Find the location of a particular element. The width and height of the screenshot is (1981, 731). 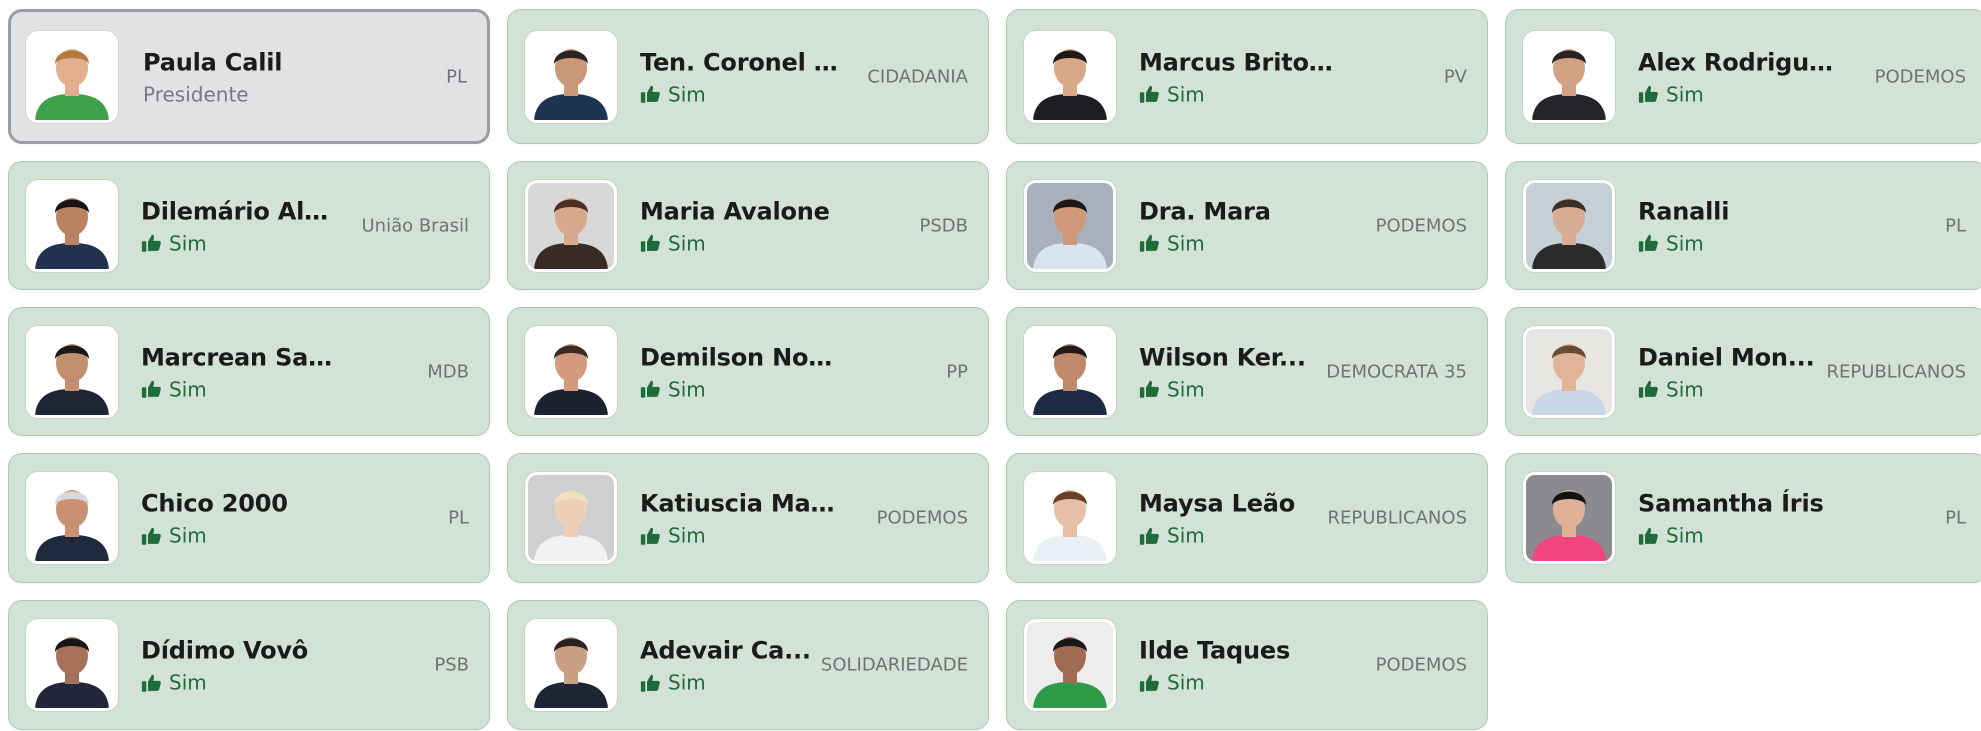

councillor-card: Daniel Mon... Sim REPUBLICANOS is located at coordinates (1743, 371).